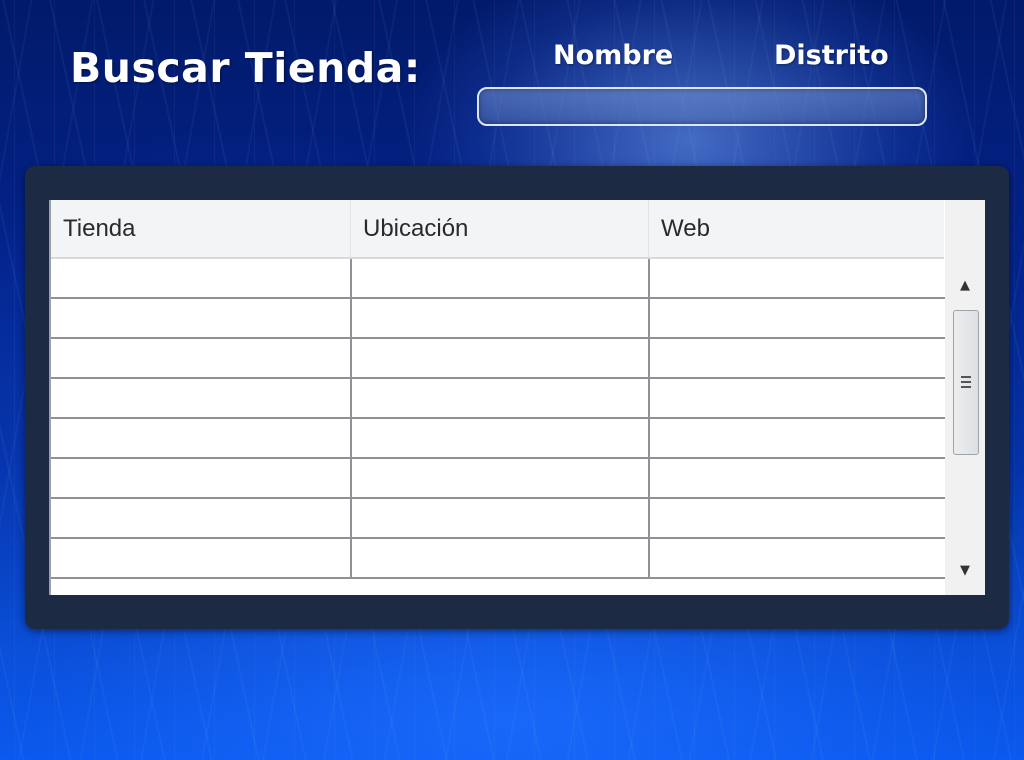  I want to click on arrow-up-icon: ▲, so click(965, 285).